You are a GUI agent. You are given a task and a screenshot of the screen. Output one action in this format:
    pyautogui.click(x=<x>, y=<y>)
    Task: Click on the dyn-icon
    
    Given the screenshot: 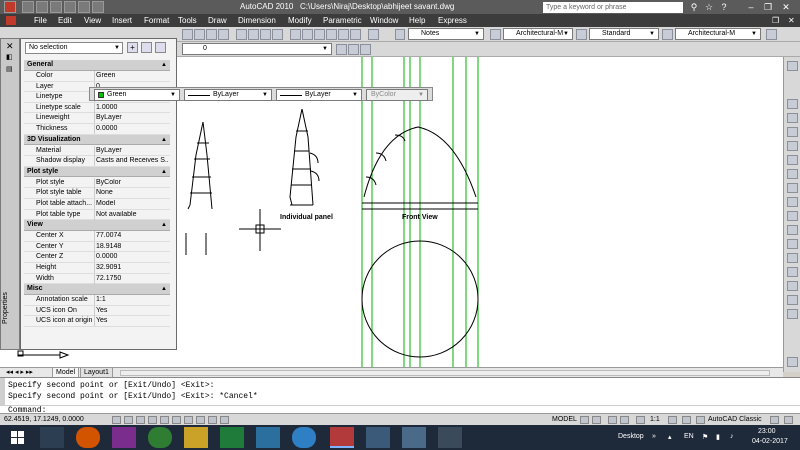 What is the action you would take?
    pyautogui.click(x=200, y=420)
    